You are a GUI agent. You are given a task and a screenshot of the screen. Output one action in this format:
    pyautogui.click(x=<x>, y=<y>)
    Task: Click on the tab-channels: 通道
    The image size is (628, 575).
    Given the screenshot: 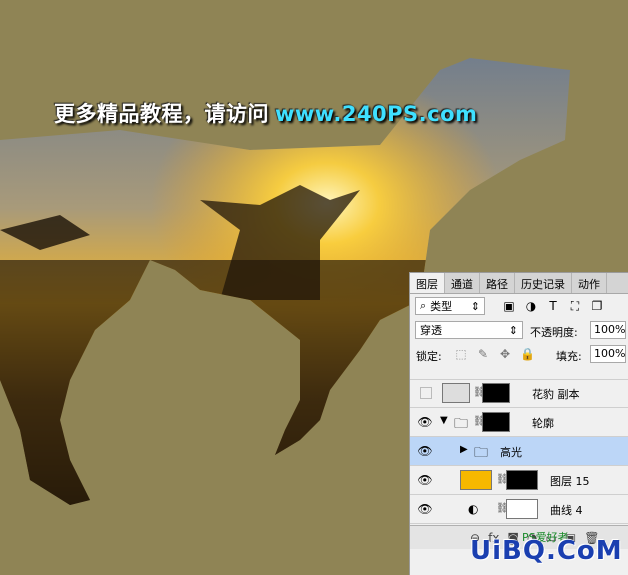 What is the action you would take?
    pyautogui.click(x=462, y=283)
    